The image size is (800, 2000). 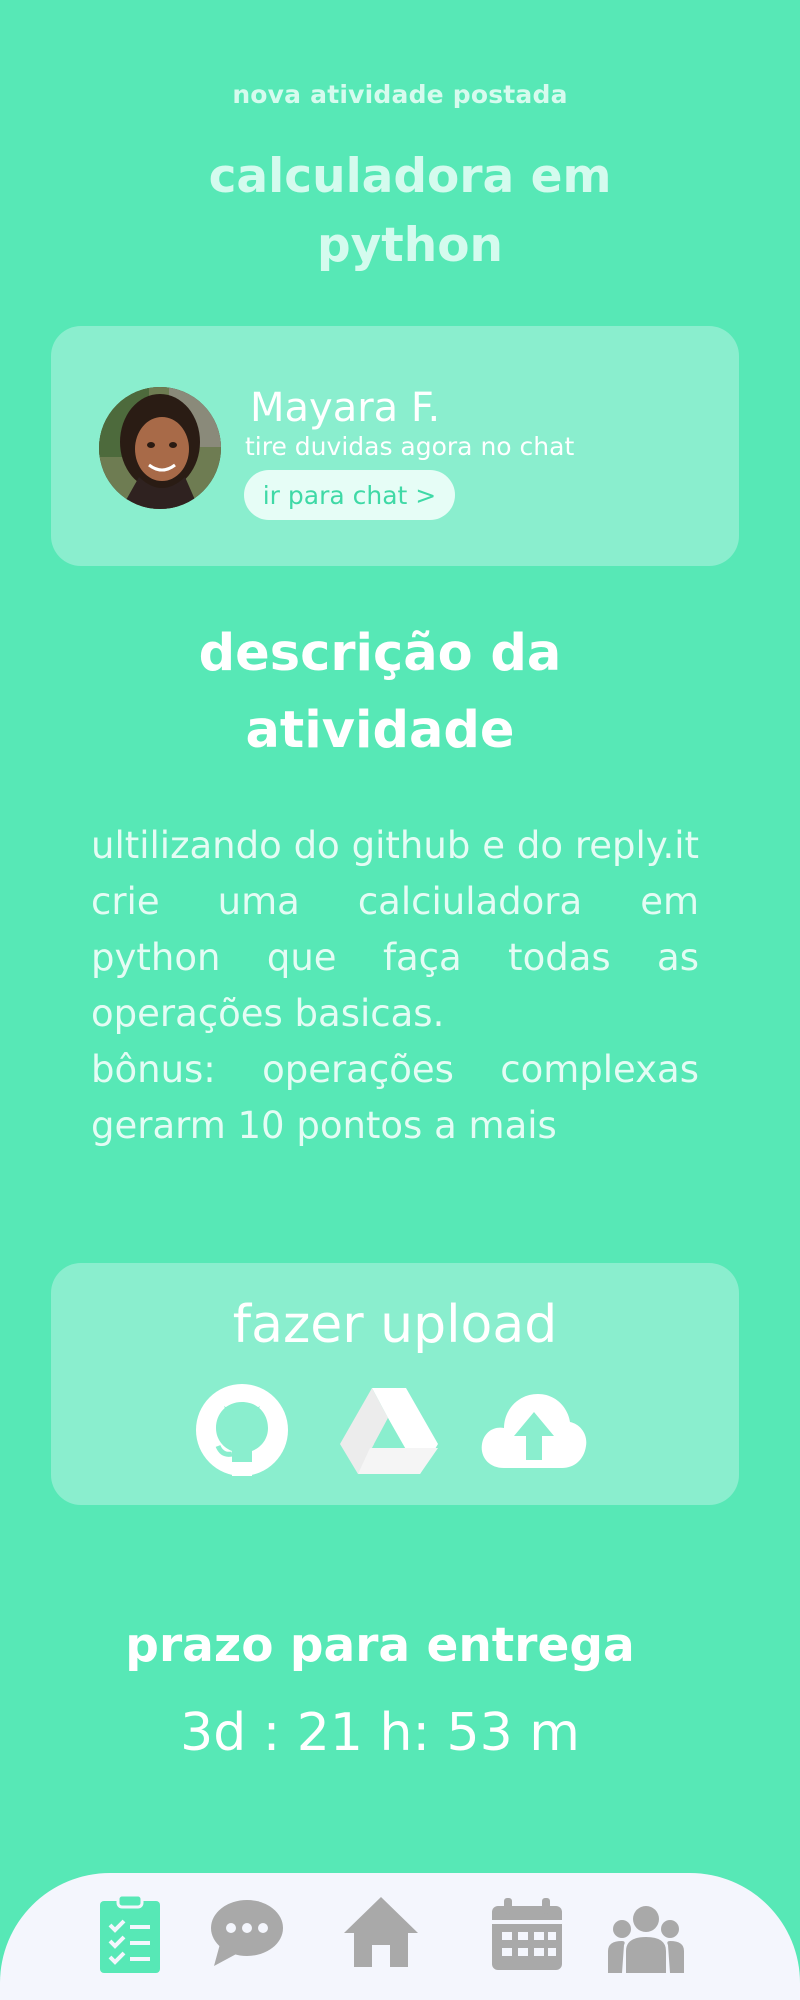 What do you see at coordinates (527, 1935) in the screenshot?
I see `calendar-icon` at bounding box center [527, 1935].